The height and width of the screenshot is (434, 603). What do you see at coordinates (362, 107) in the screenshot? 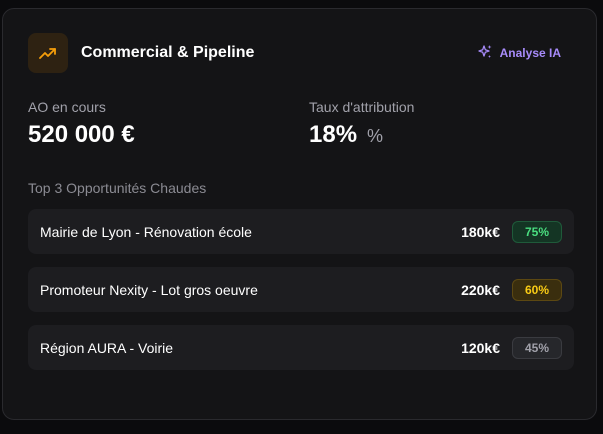
I see `taux-label: Taux d'attribution` at bounding box center [362, 107].